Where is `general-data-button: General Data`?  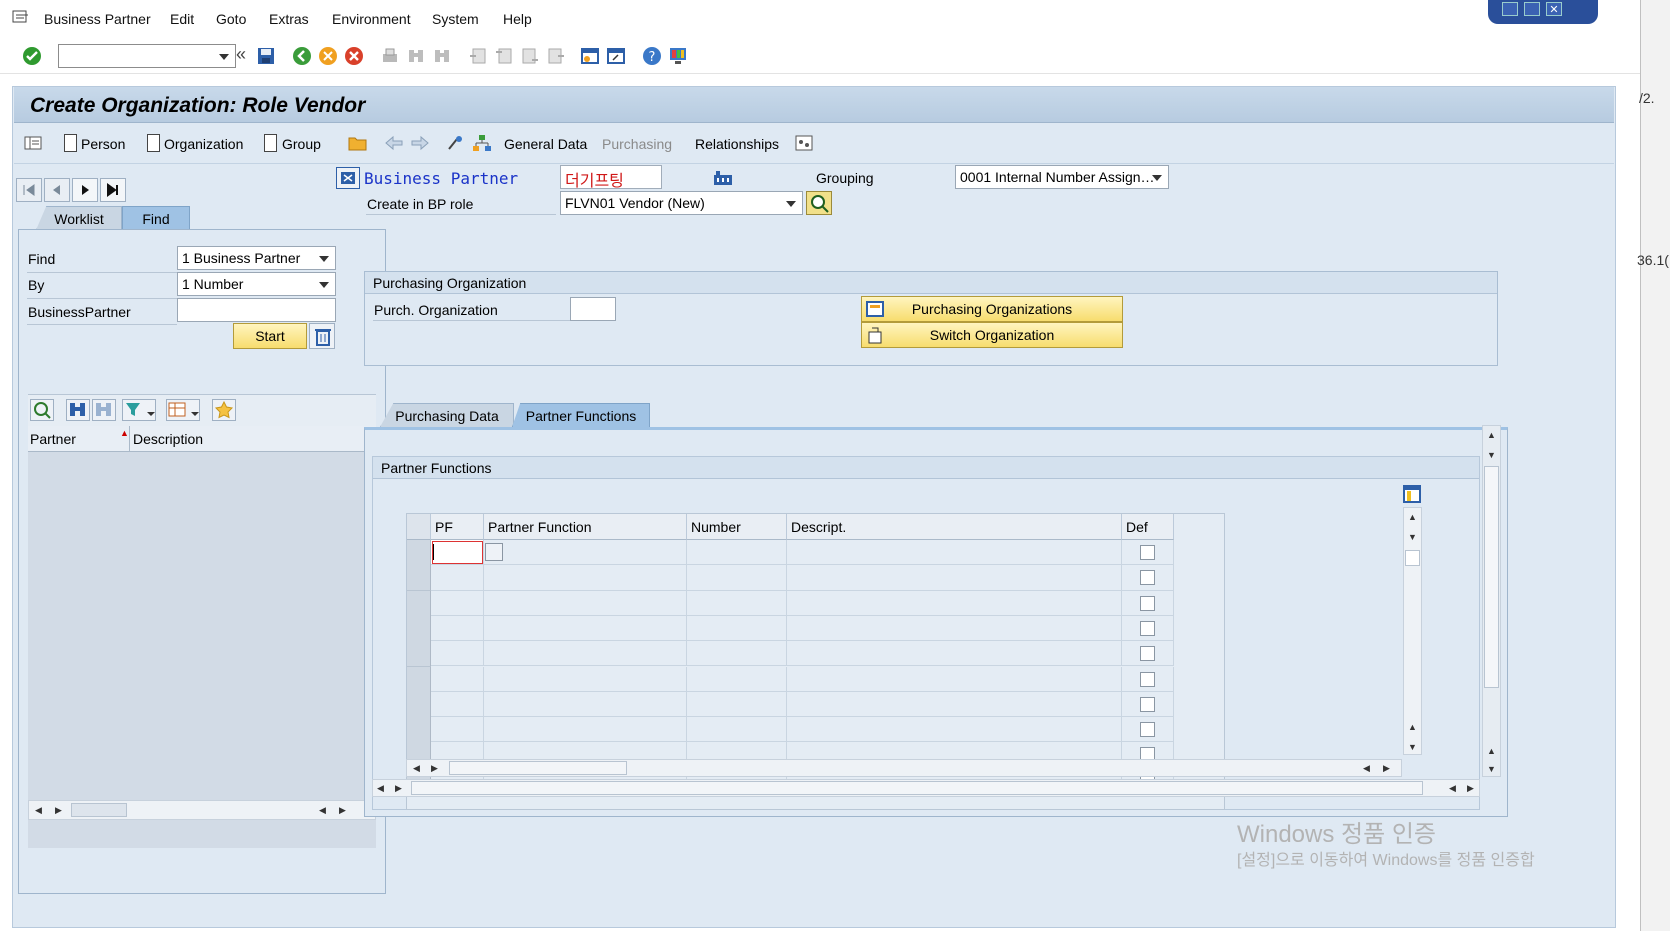 general-data-button: General Data is located at coordinates (545, 144).